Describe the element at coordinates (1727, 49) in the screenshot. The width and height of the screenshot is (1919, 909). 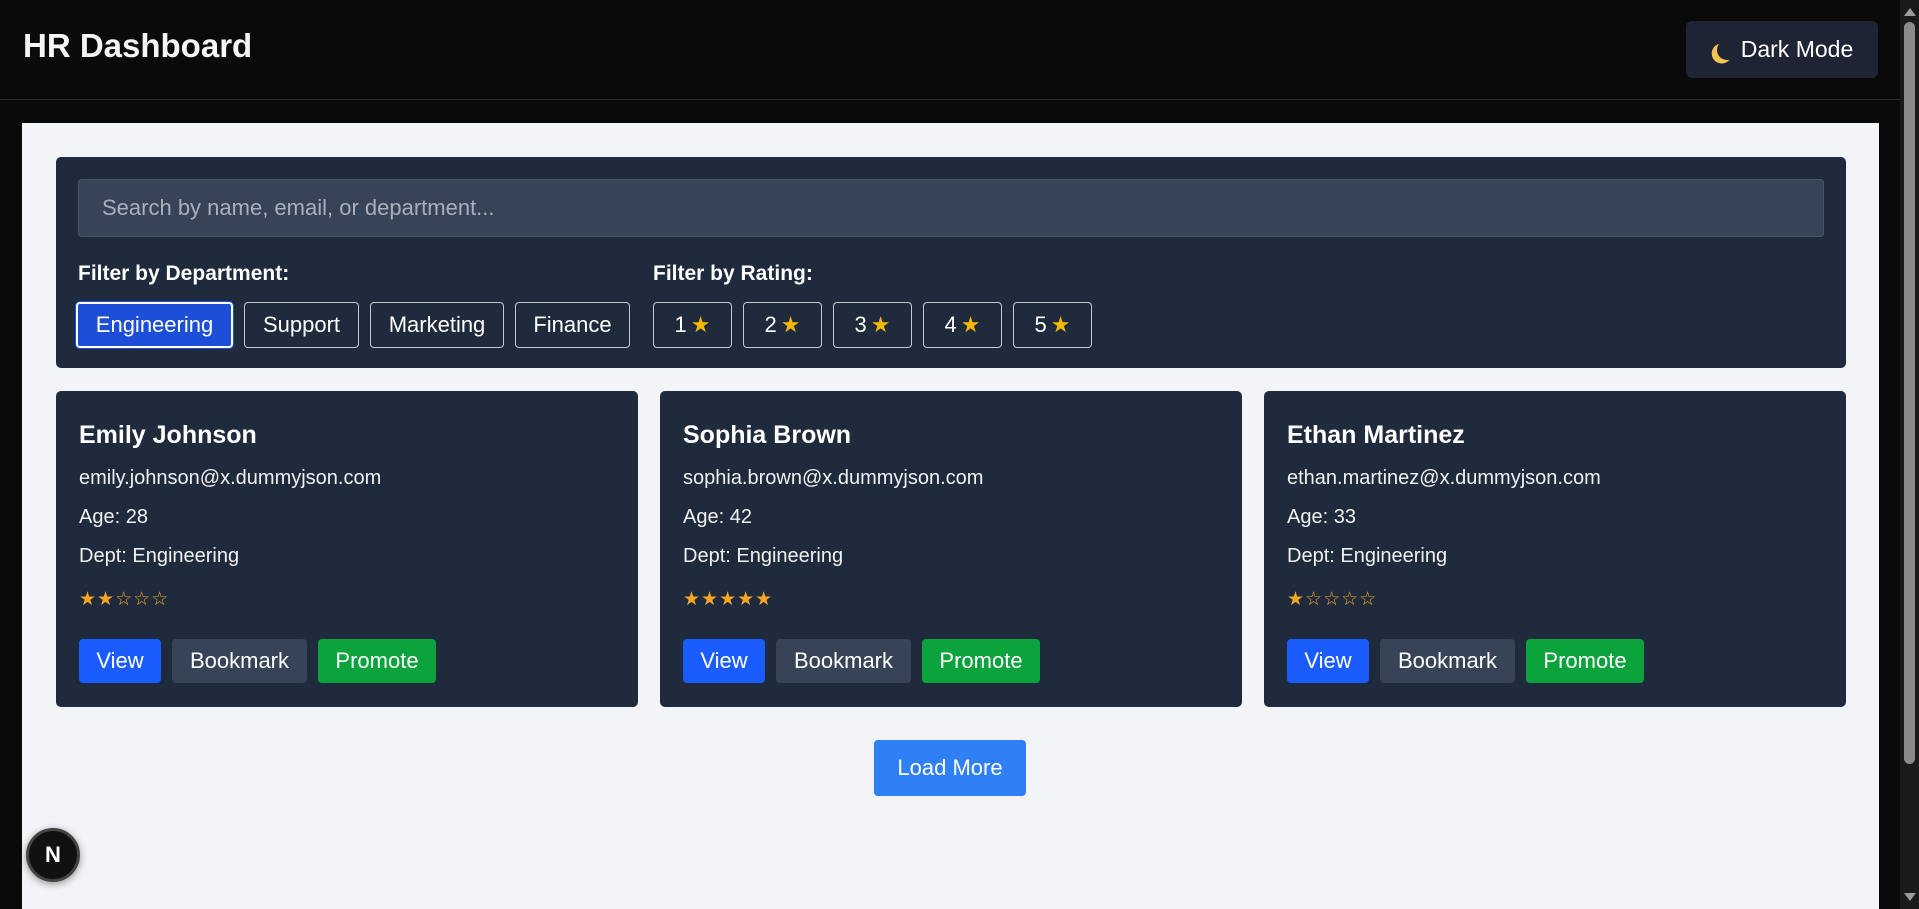
I see `moon-icon` at that location.